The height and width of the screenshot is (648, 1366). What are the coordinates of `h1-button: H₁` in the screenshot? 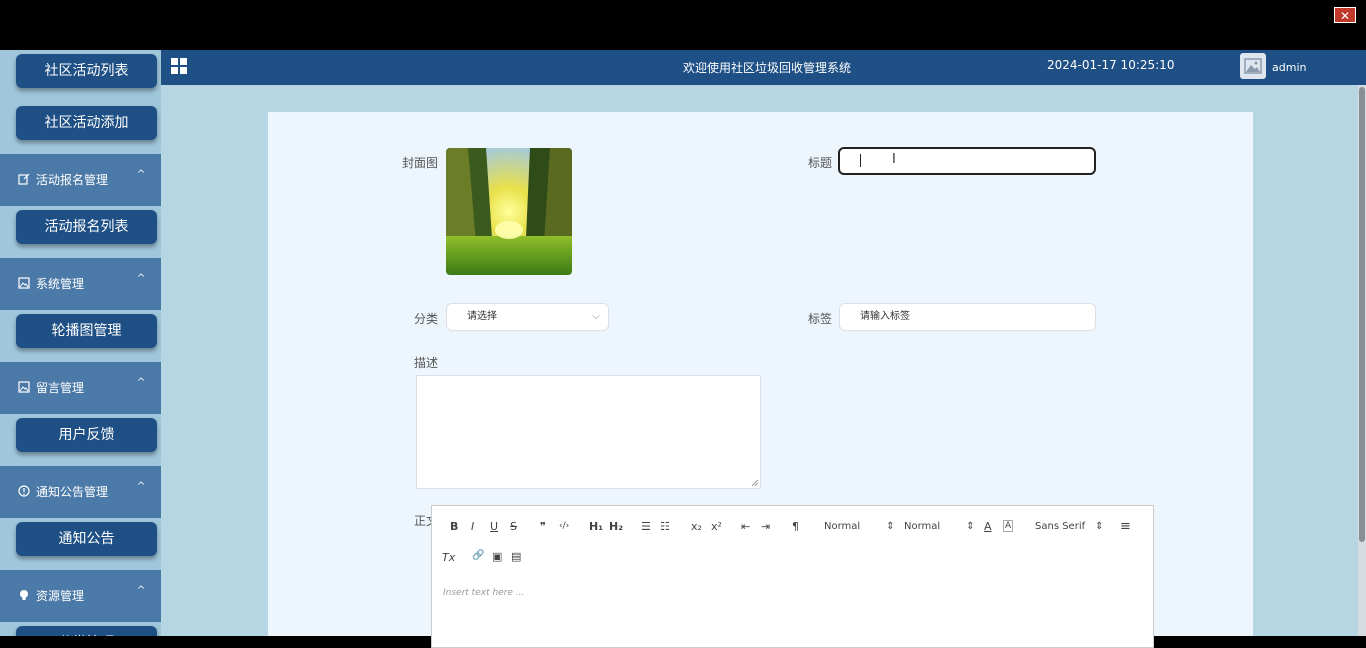 It's located at (596, 526).